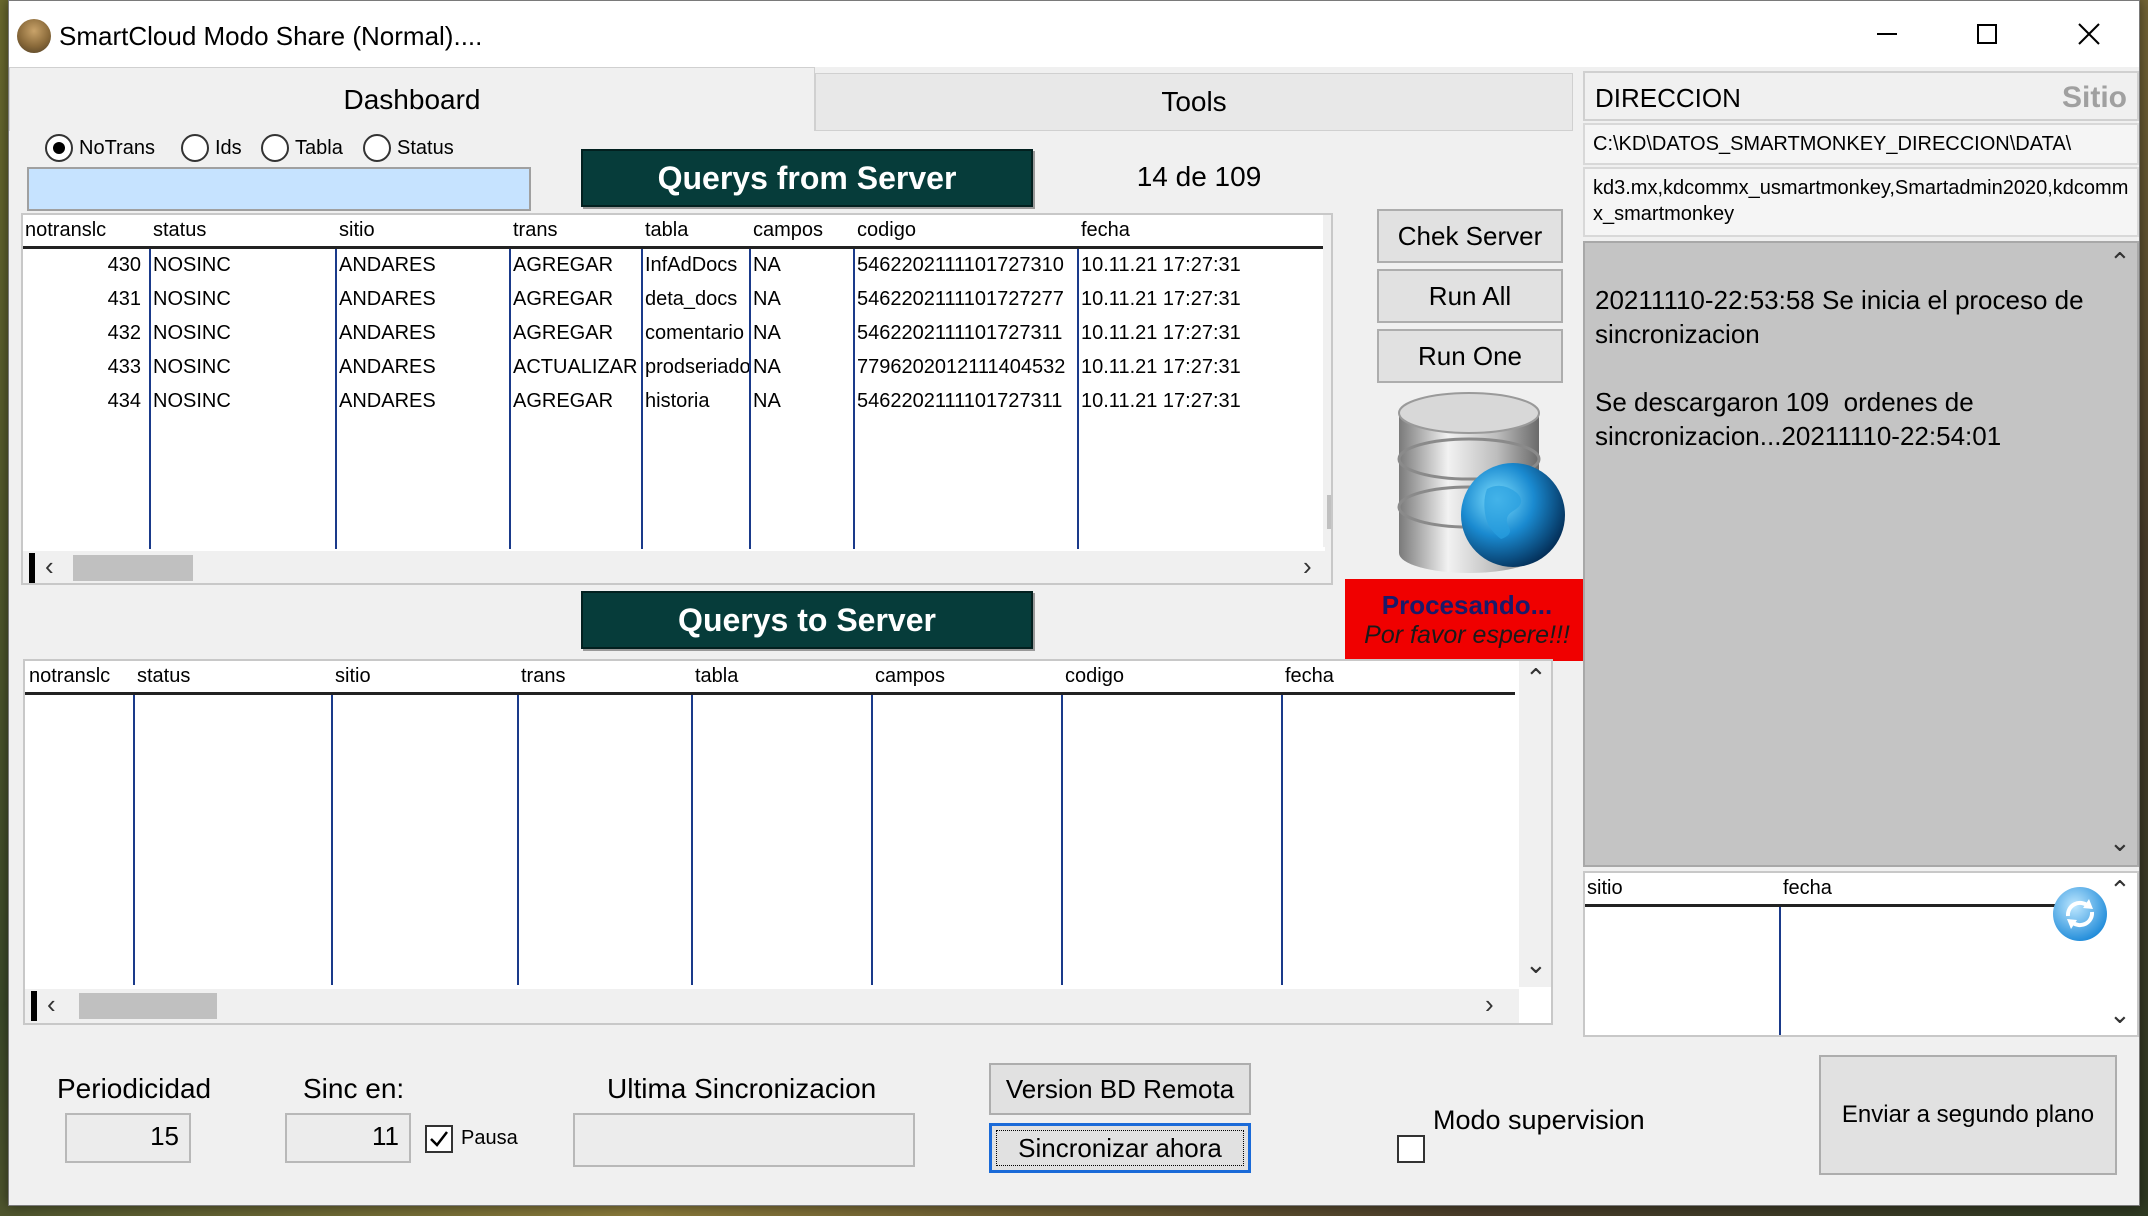 The width and height of the screenshot is (2148, 1216). Describe the element at coordinates (59, 148) in the screenshot. I see `radio-notrans-circle` at that location.